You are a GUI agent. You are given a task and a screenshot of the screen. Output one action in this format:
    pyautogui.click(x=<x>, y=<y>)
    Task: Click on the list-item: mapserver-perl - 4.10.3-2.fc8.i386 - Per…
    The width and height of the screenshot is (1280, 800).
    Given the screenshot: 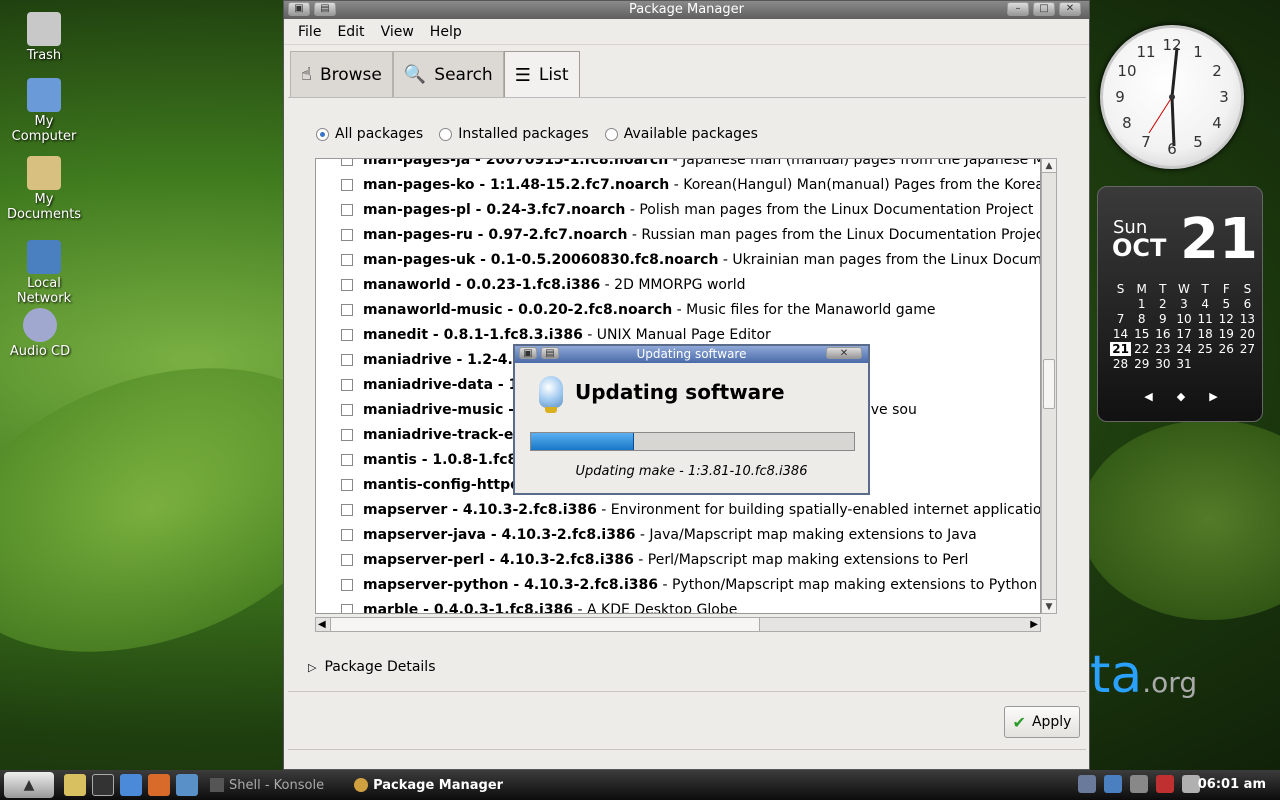 What is the action you would take?
    pyautogui.click(x=678, y=559)
    